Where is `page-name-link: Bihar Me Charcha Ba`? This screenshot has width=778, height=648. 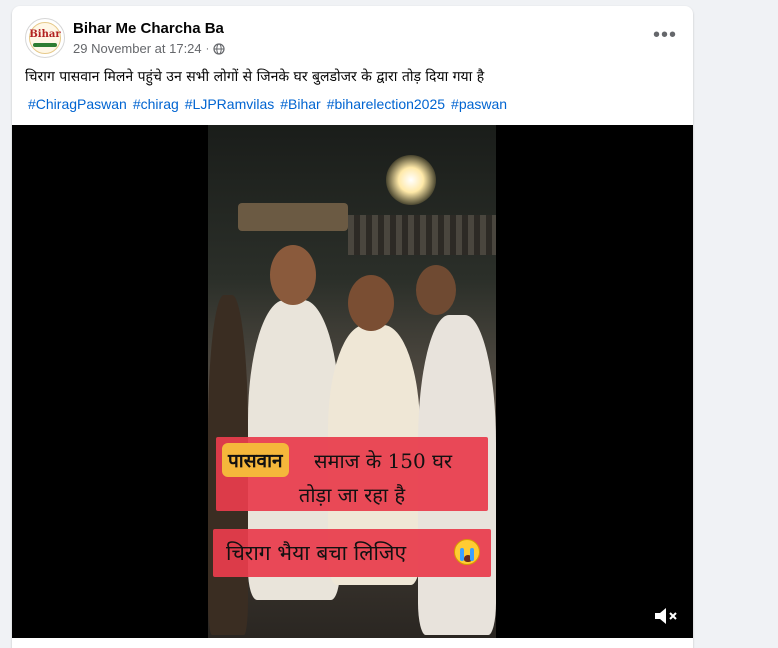 page-name-link: Bihar Me Charcha Ba is located at coordinates (148, 28).